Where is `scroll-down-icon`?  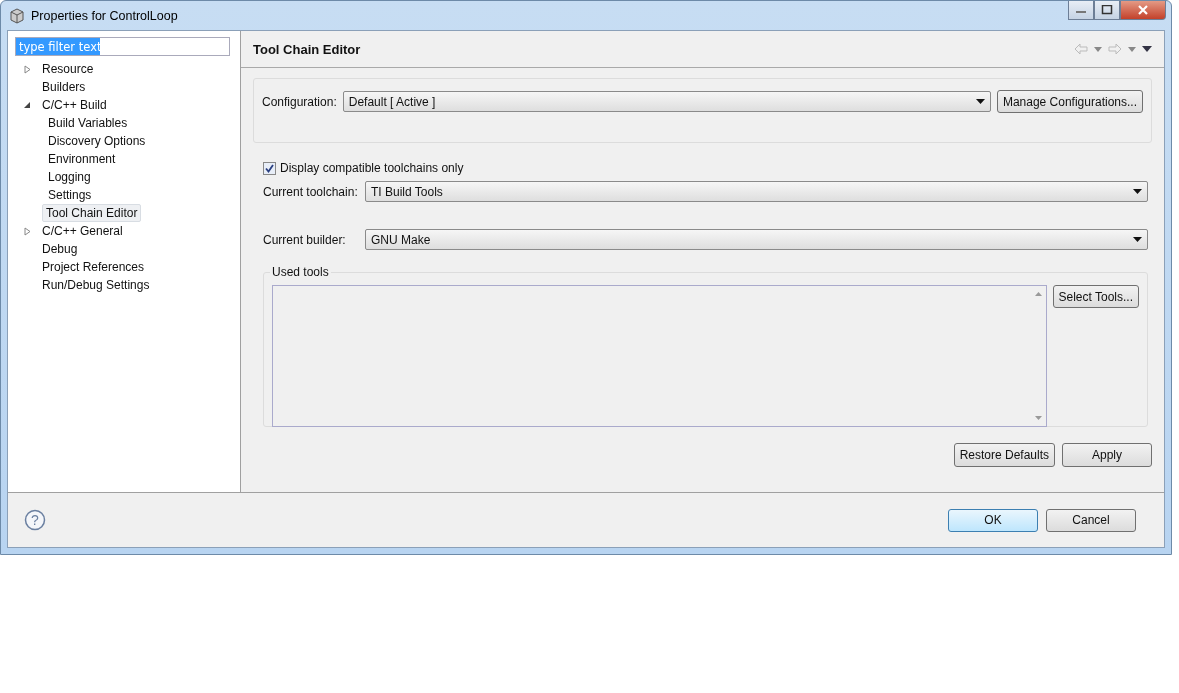
scroll-down-icon is located at coordinates (1038, 418).